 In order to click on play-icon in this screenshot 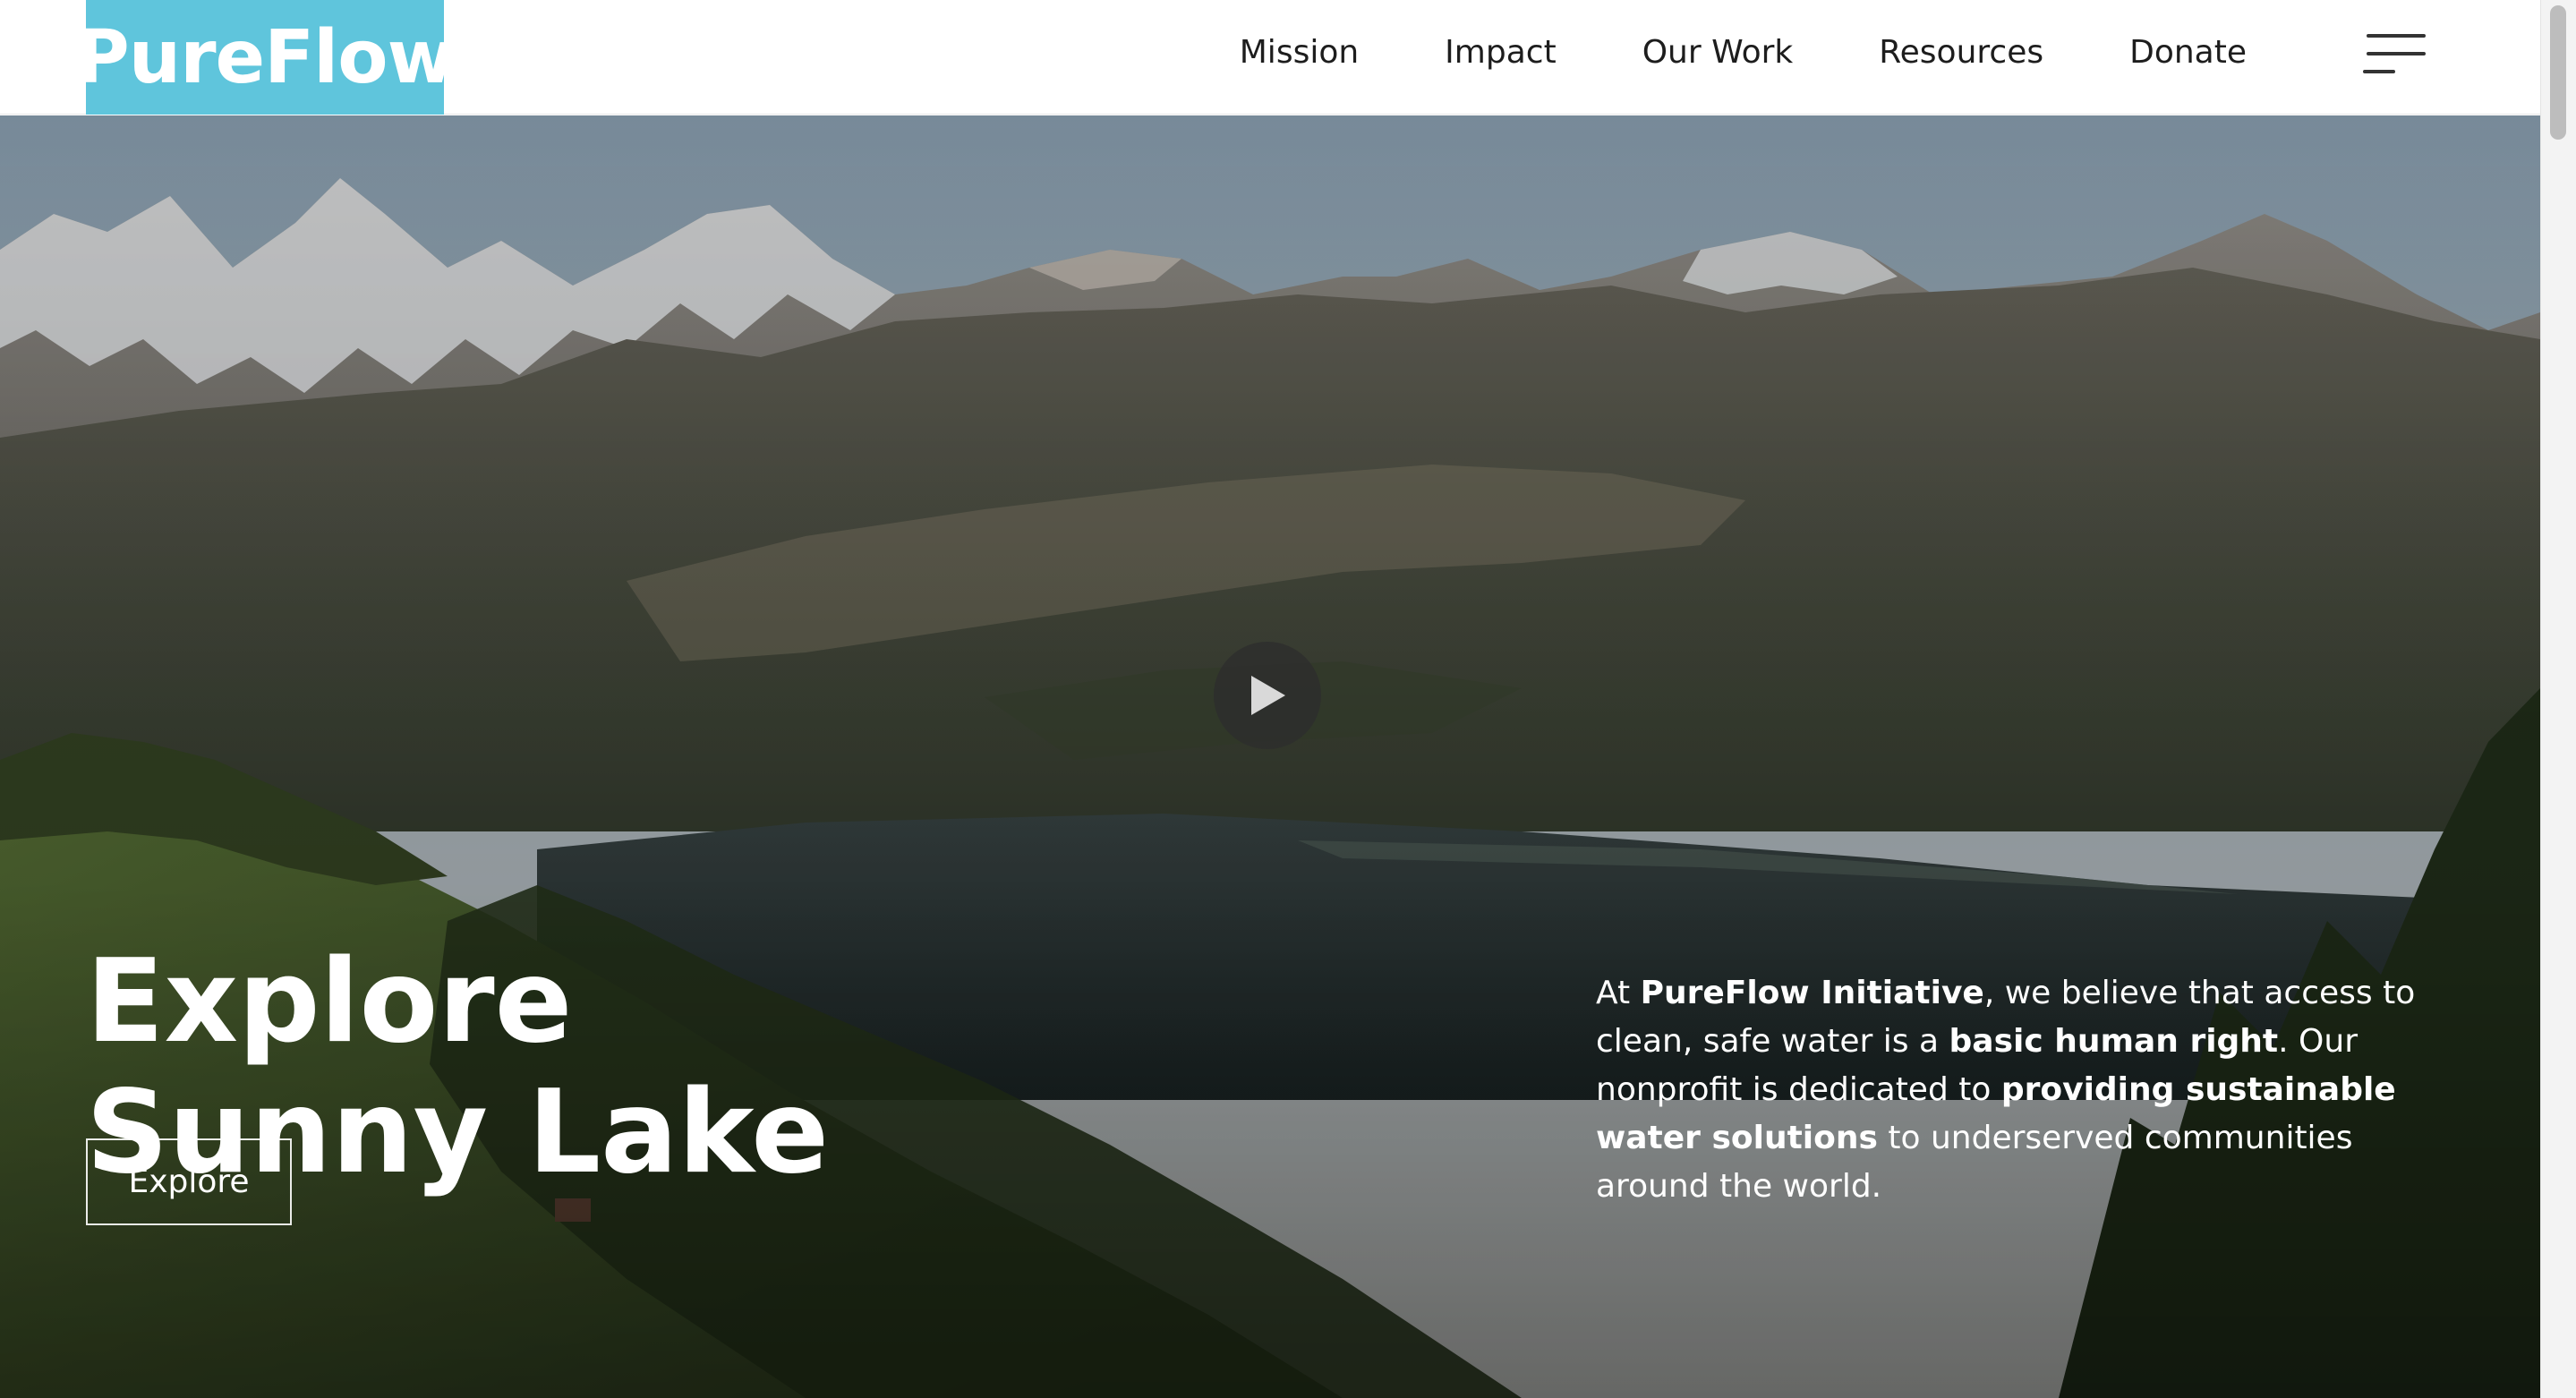, I will do `click(1268, 695)`.